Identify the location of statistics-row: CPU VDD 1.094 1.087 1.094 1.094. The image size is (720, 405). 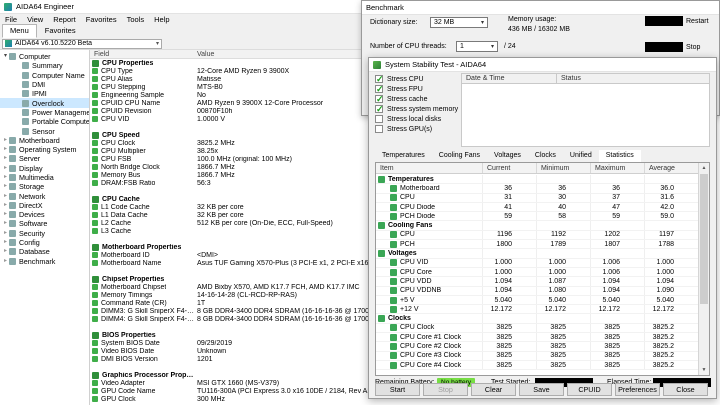
(537, 282).